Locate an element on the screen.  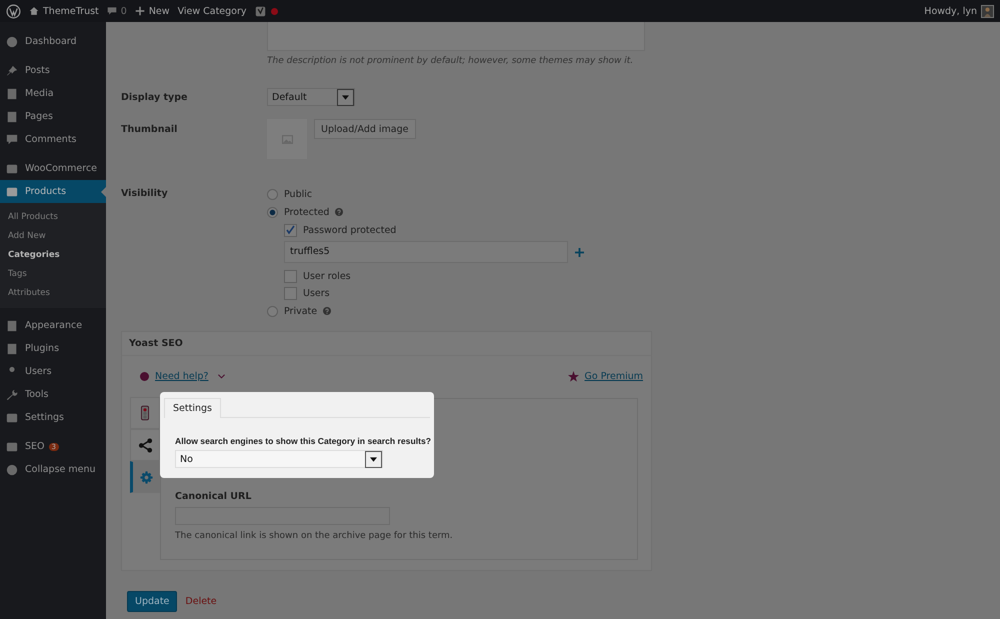
upload-image-button: Upload/Add image is located at coordinates (365, 129).